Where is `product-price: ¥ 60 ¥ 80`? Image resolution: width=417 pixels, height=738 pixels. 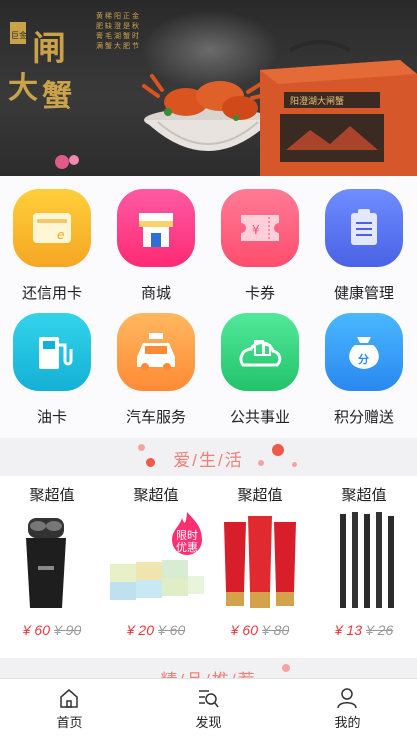 product-price: ¥ 60 ¥ 80 is located at coordinates (260, 630).